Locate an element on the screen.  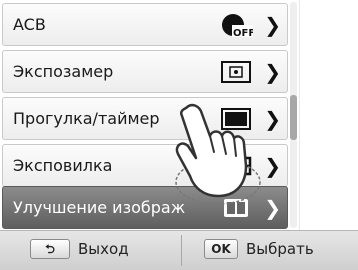
back-arrow-icon: ⮌ is located at coordinates (50, 249).